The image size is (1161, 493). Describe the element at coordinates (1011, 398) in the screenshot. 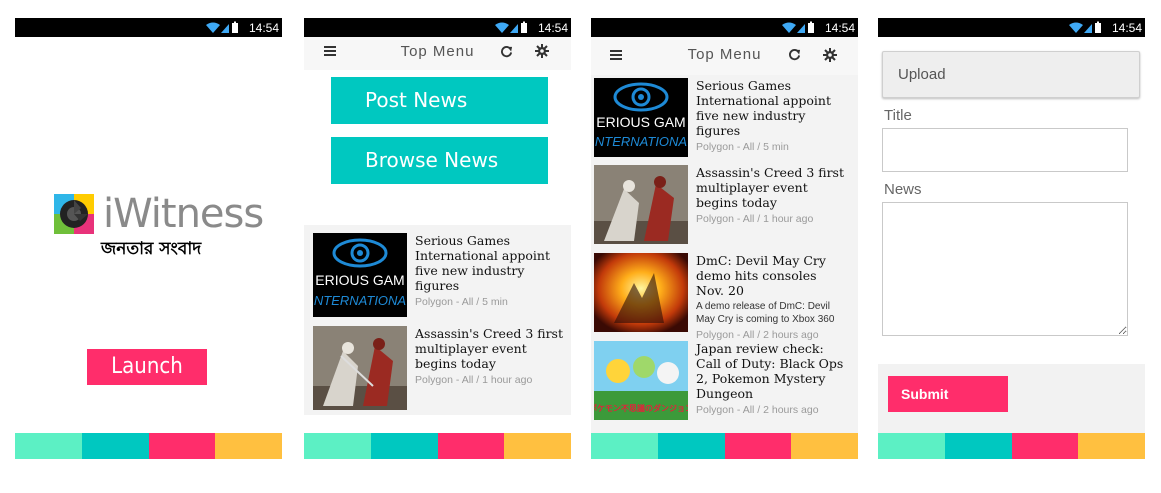

I see `form-footer: Submit` at that location.